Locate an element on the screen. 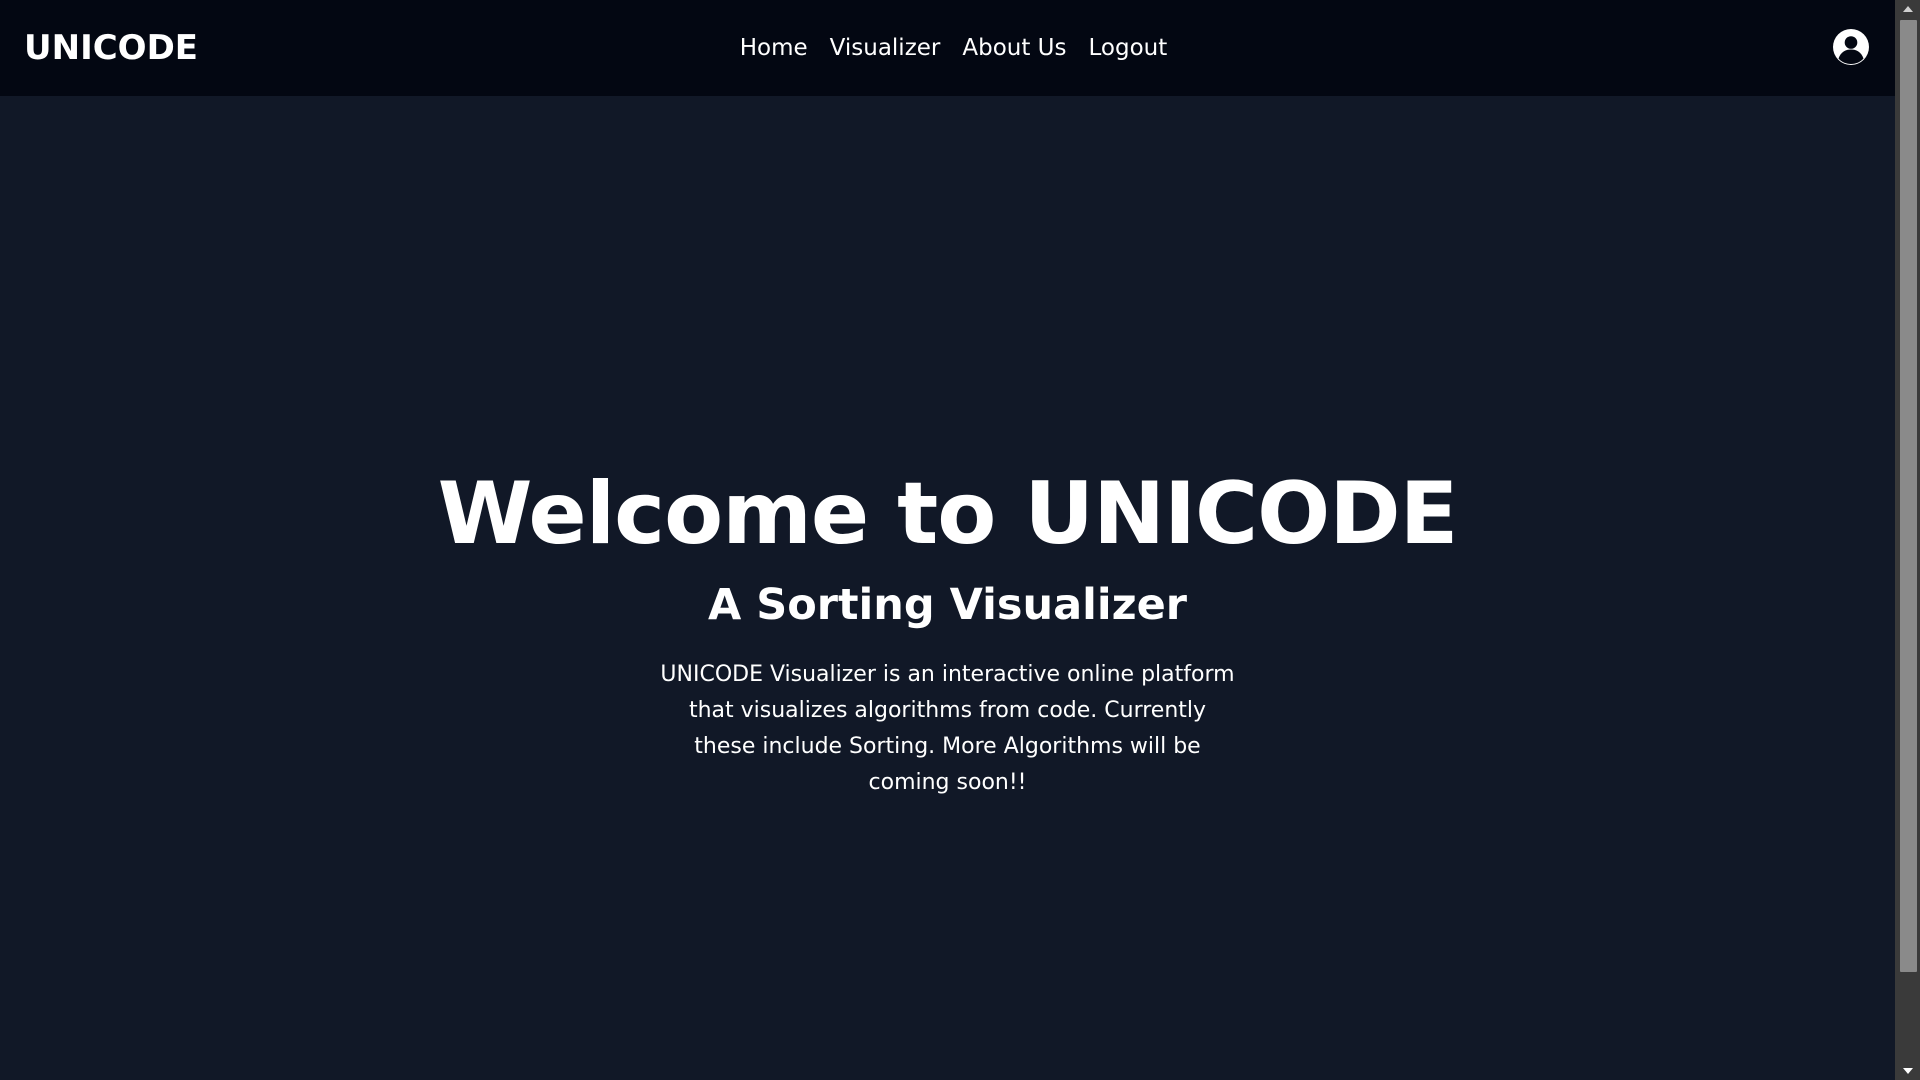  hero-subtitle: A Sorting Visualizer is located at coordinates (947, 605).